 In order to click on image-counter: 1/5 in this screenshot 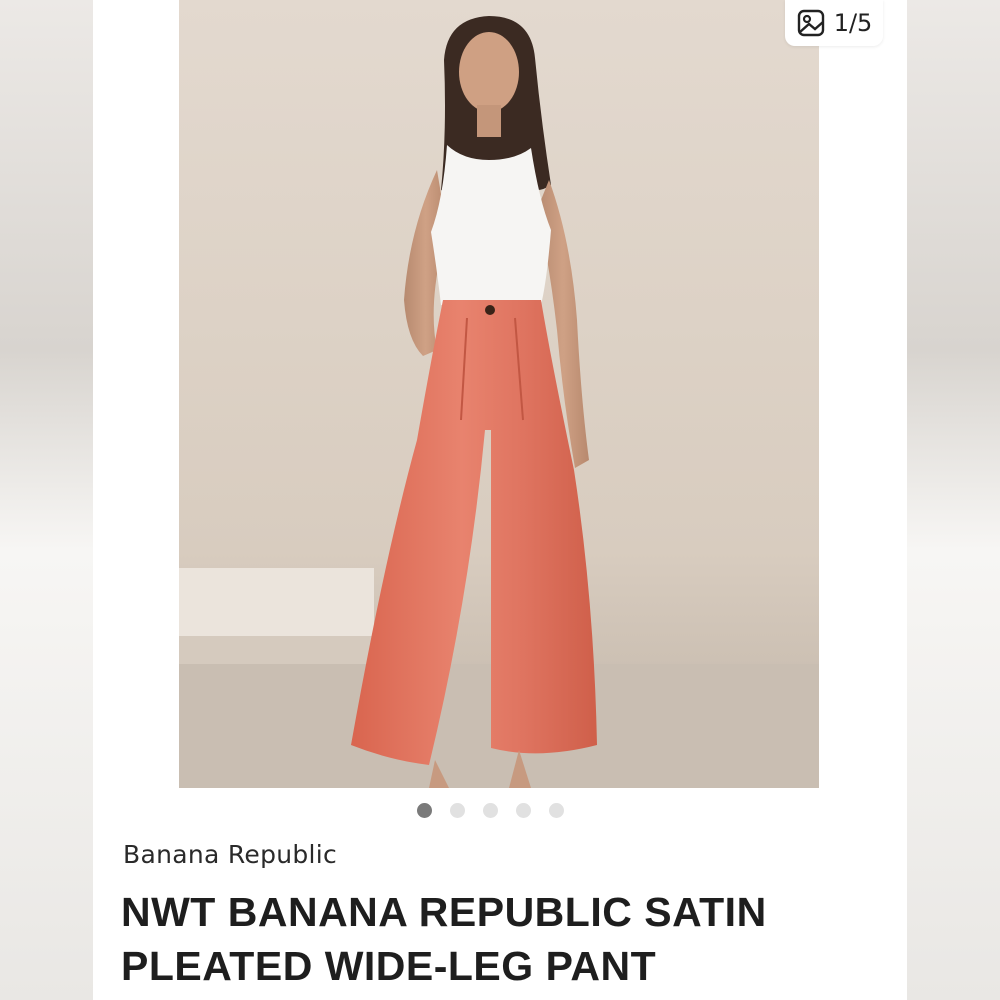, I will do `click(834, 23)`.